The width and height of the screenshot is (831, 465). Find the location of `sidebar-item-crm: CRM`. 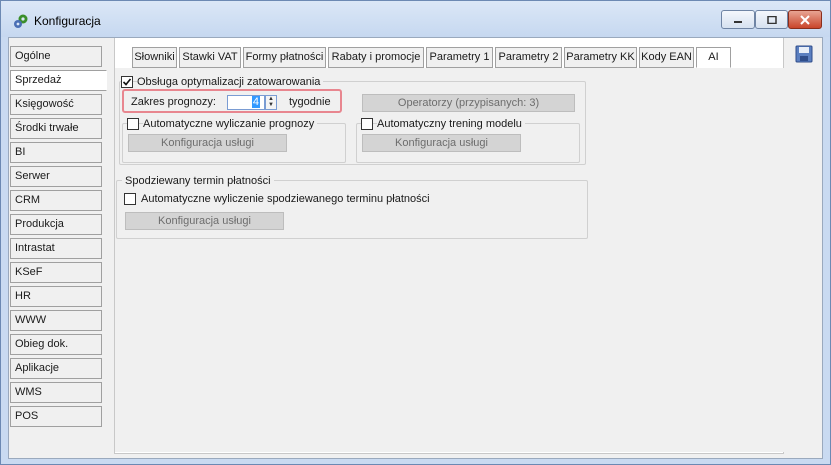

sidebar-item-crm: CRM is located at coordinates (56, 200).